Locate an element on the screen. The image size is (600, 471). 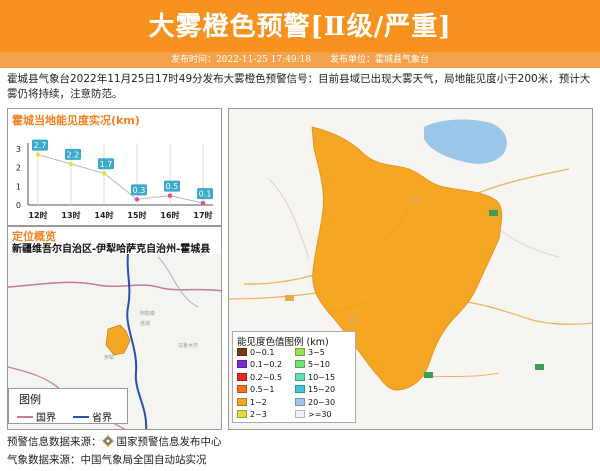
svg-text: 塔城 is located at coordinates (145, 323).